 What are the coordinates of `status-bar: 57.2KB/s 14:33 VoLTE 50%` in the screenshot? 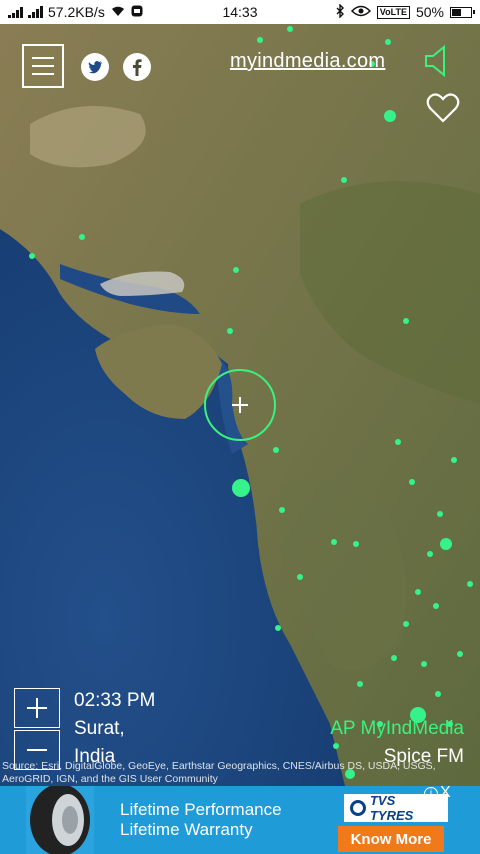 It's located at (240, 12).